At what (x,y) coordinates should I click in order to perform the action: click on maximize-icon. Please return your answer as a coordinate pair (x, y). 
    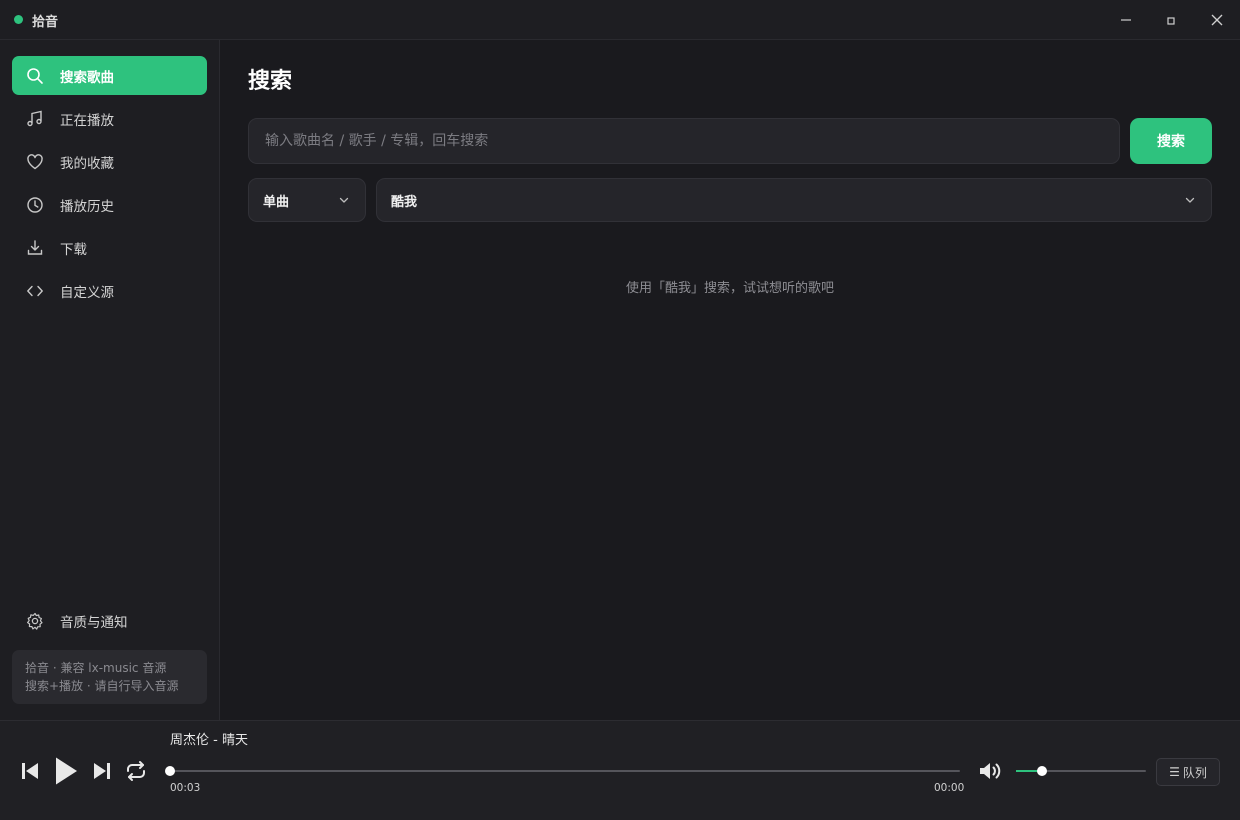
    Looking at the image, I should click on (1171, 21).